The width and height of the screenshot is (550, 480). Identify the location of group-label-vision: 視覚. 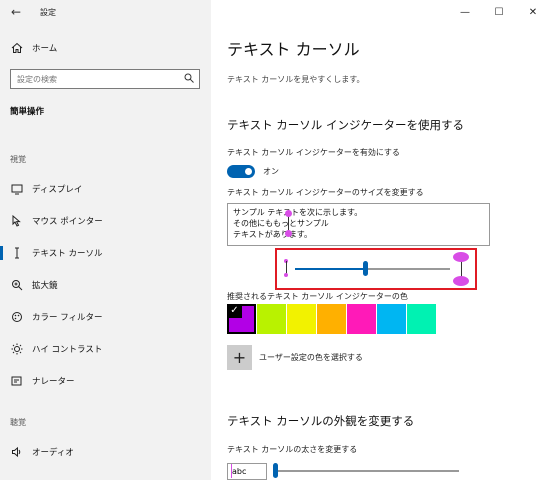
(18, 159).